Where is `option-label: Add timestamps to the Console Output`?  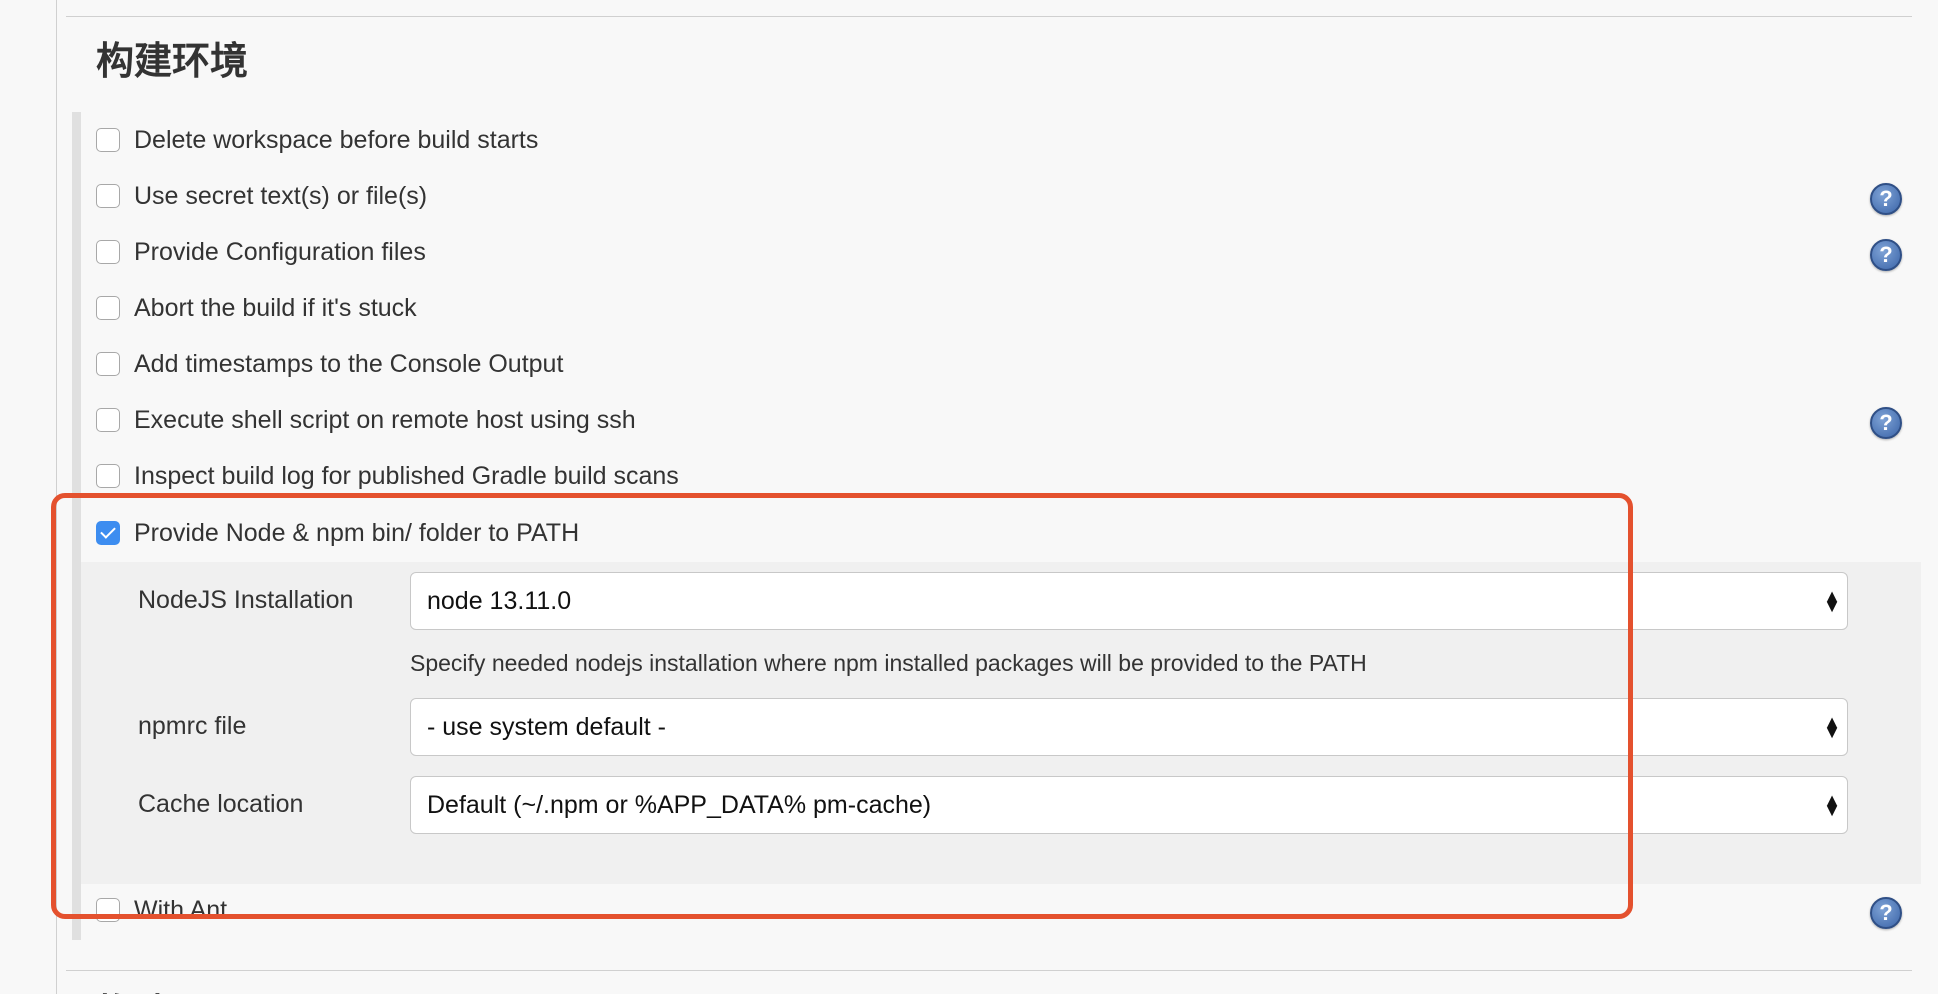 option-label: Add timestamps to the Console Output is located at coordinates (349, 363).